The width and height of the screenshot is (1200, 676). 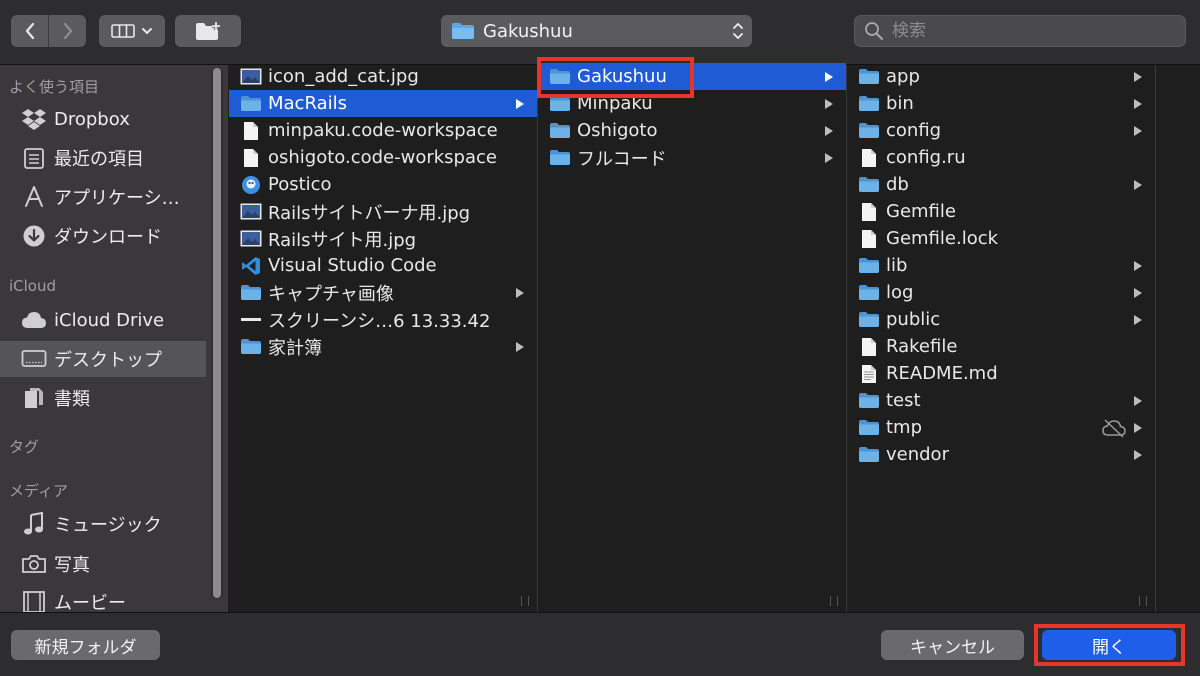 I want to click on file-row: Railsサイトバーナ用.jpg, so click(x=383, y=211).